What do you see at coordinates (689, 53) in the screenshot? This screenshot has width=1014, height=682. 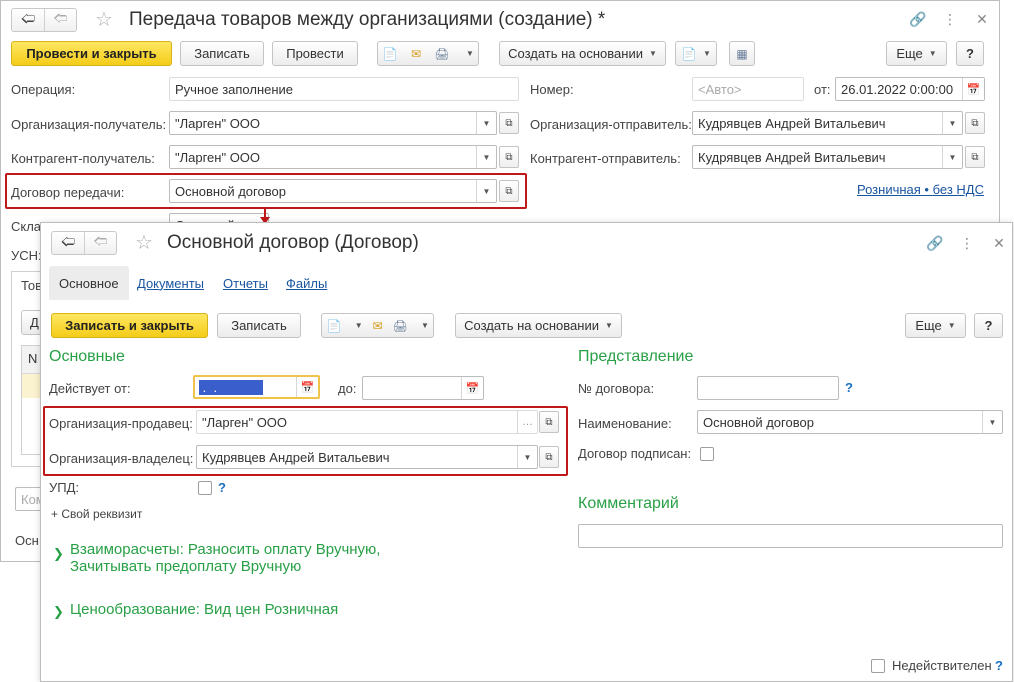 I see `document-structure-icon: 📄` at bounding box center [689, 53].